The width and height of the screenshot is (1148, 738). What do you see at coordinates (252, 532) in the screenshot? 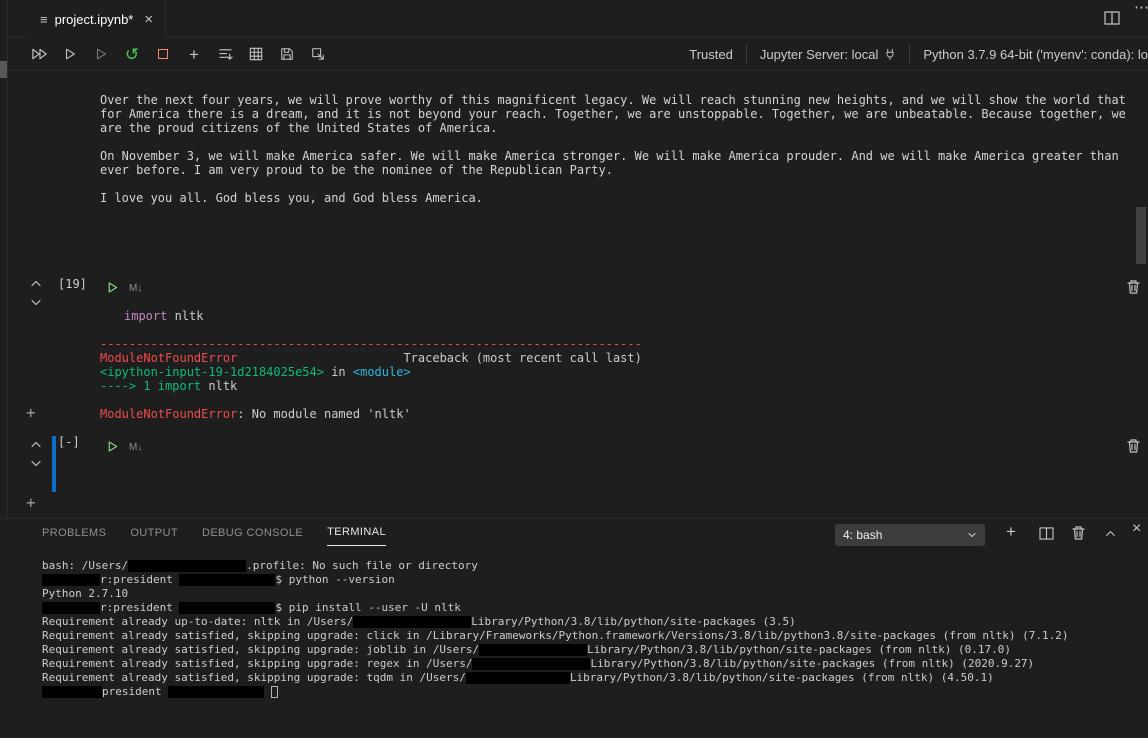
I see `panel-tab-debug-console: DEBUG CONSOLE` at bounding box center [252, 532].